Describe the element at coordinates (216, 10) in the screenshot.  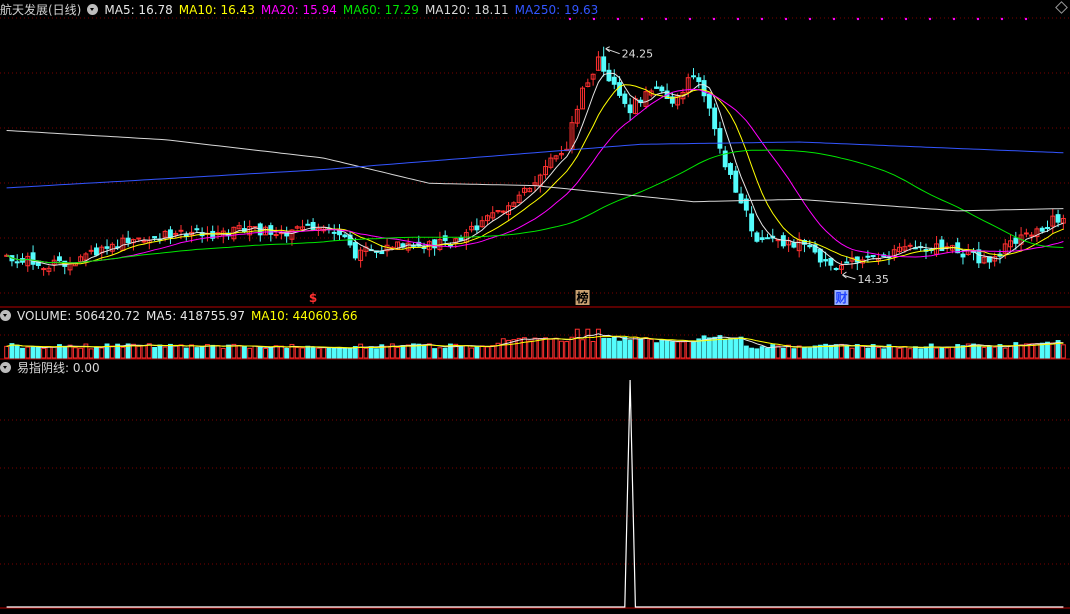
I see `ma10-label: MA10: 16.43` at that location.